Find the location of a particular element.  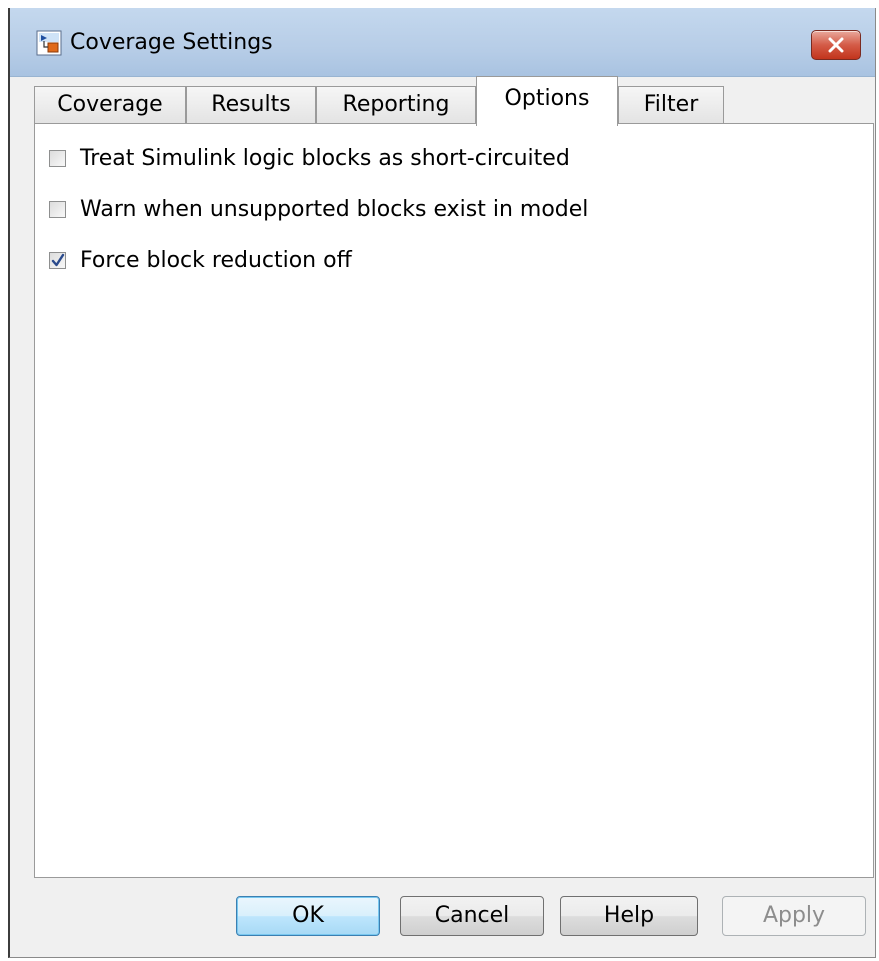

tab-coverage: Coverage is located at coordinates (110, 105).